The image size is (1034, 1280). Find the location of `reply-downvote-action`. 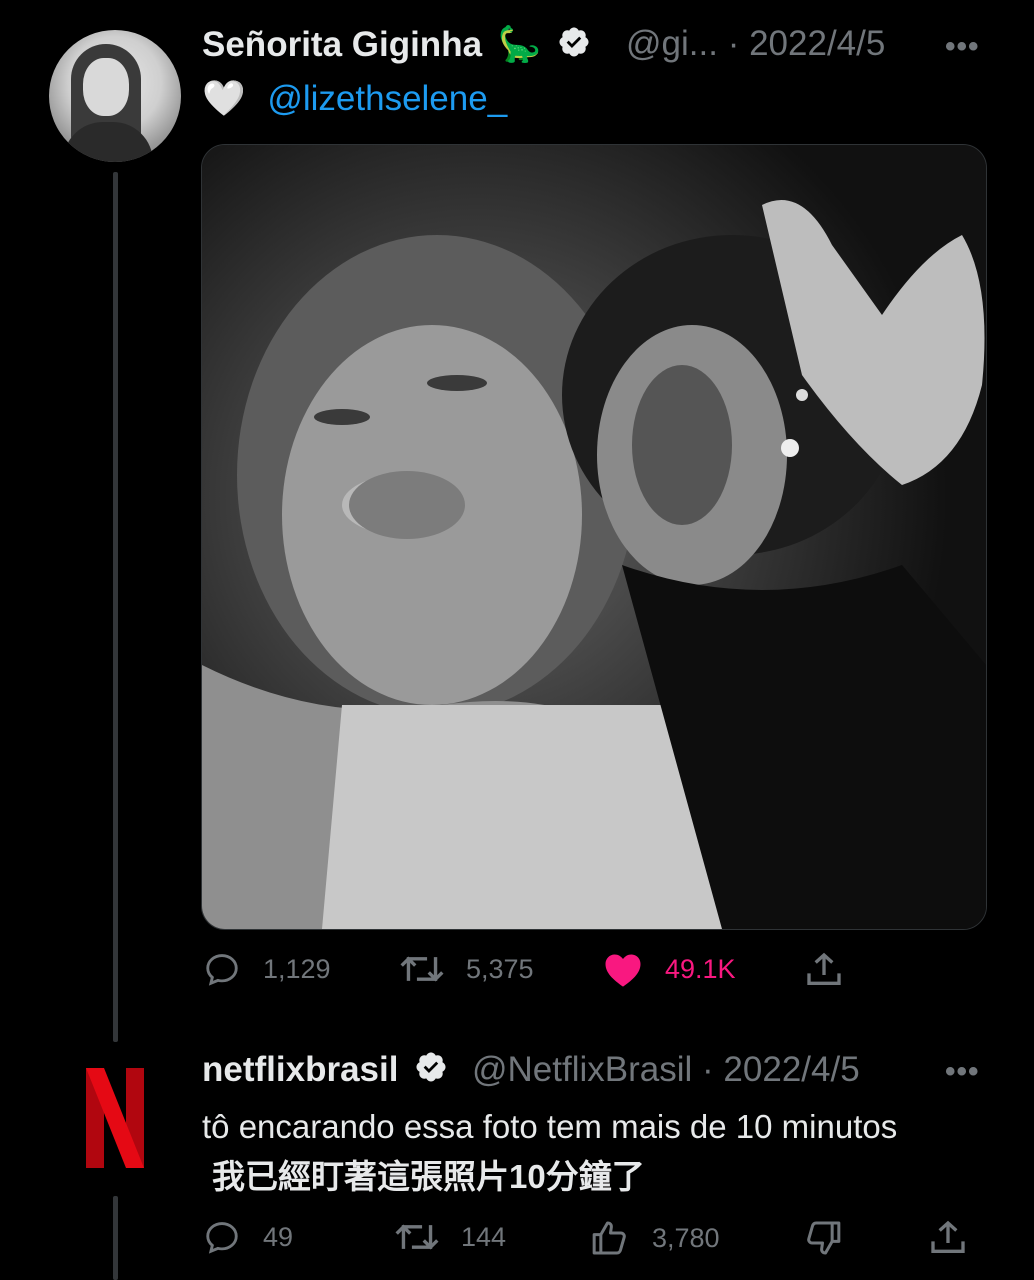

reply-downvote-action is located at coordinates (823, 1238).